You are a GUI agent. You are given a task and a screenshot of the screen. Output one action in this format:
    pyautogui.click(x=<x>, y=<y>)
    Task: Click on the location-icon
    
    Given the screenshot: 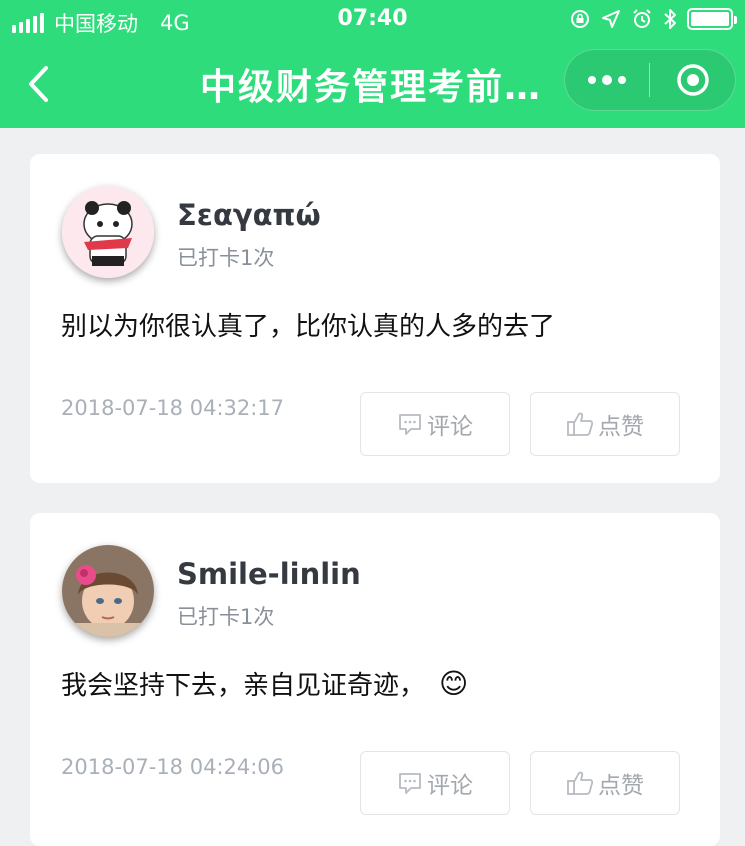 What is the action you would take?
    pyautogui.click(x=611, y=19)
    